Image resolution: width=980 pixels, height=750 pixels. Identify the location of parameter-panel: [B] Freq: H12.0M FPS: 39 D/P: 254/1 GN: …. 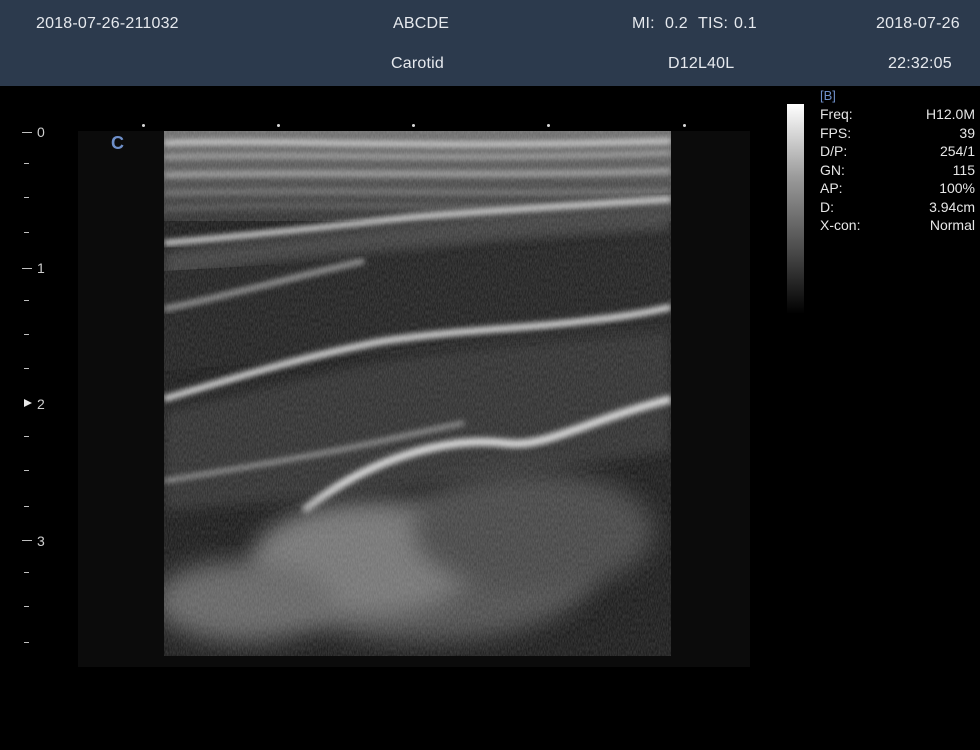
(897, 161).